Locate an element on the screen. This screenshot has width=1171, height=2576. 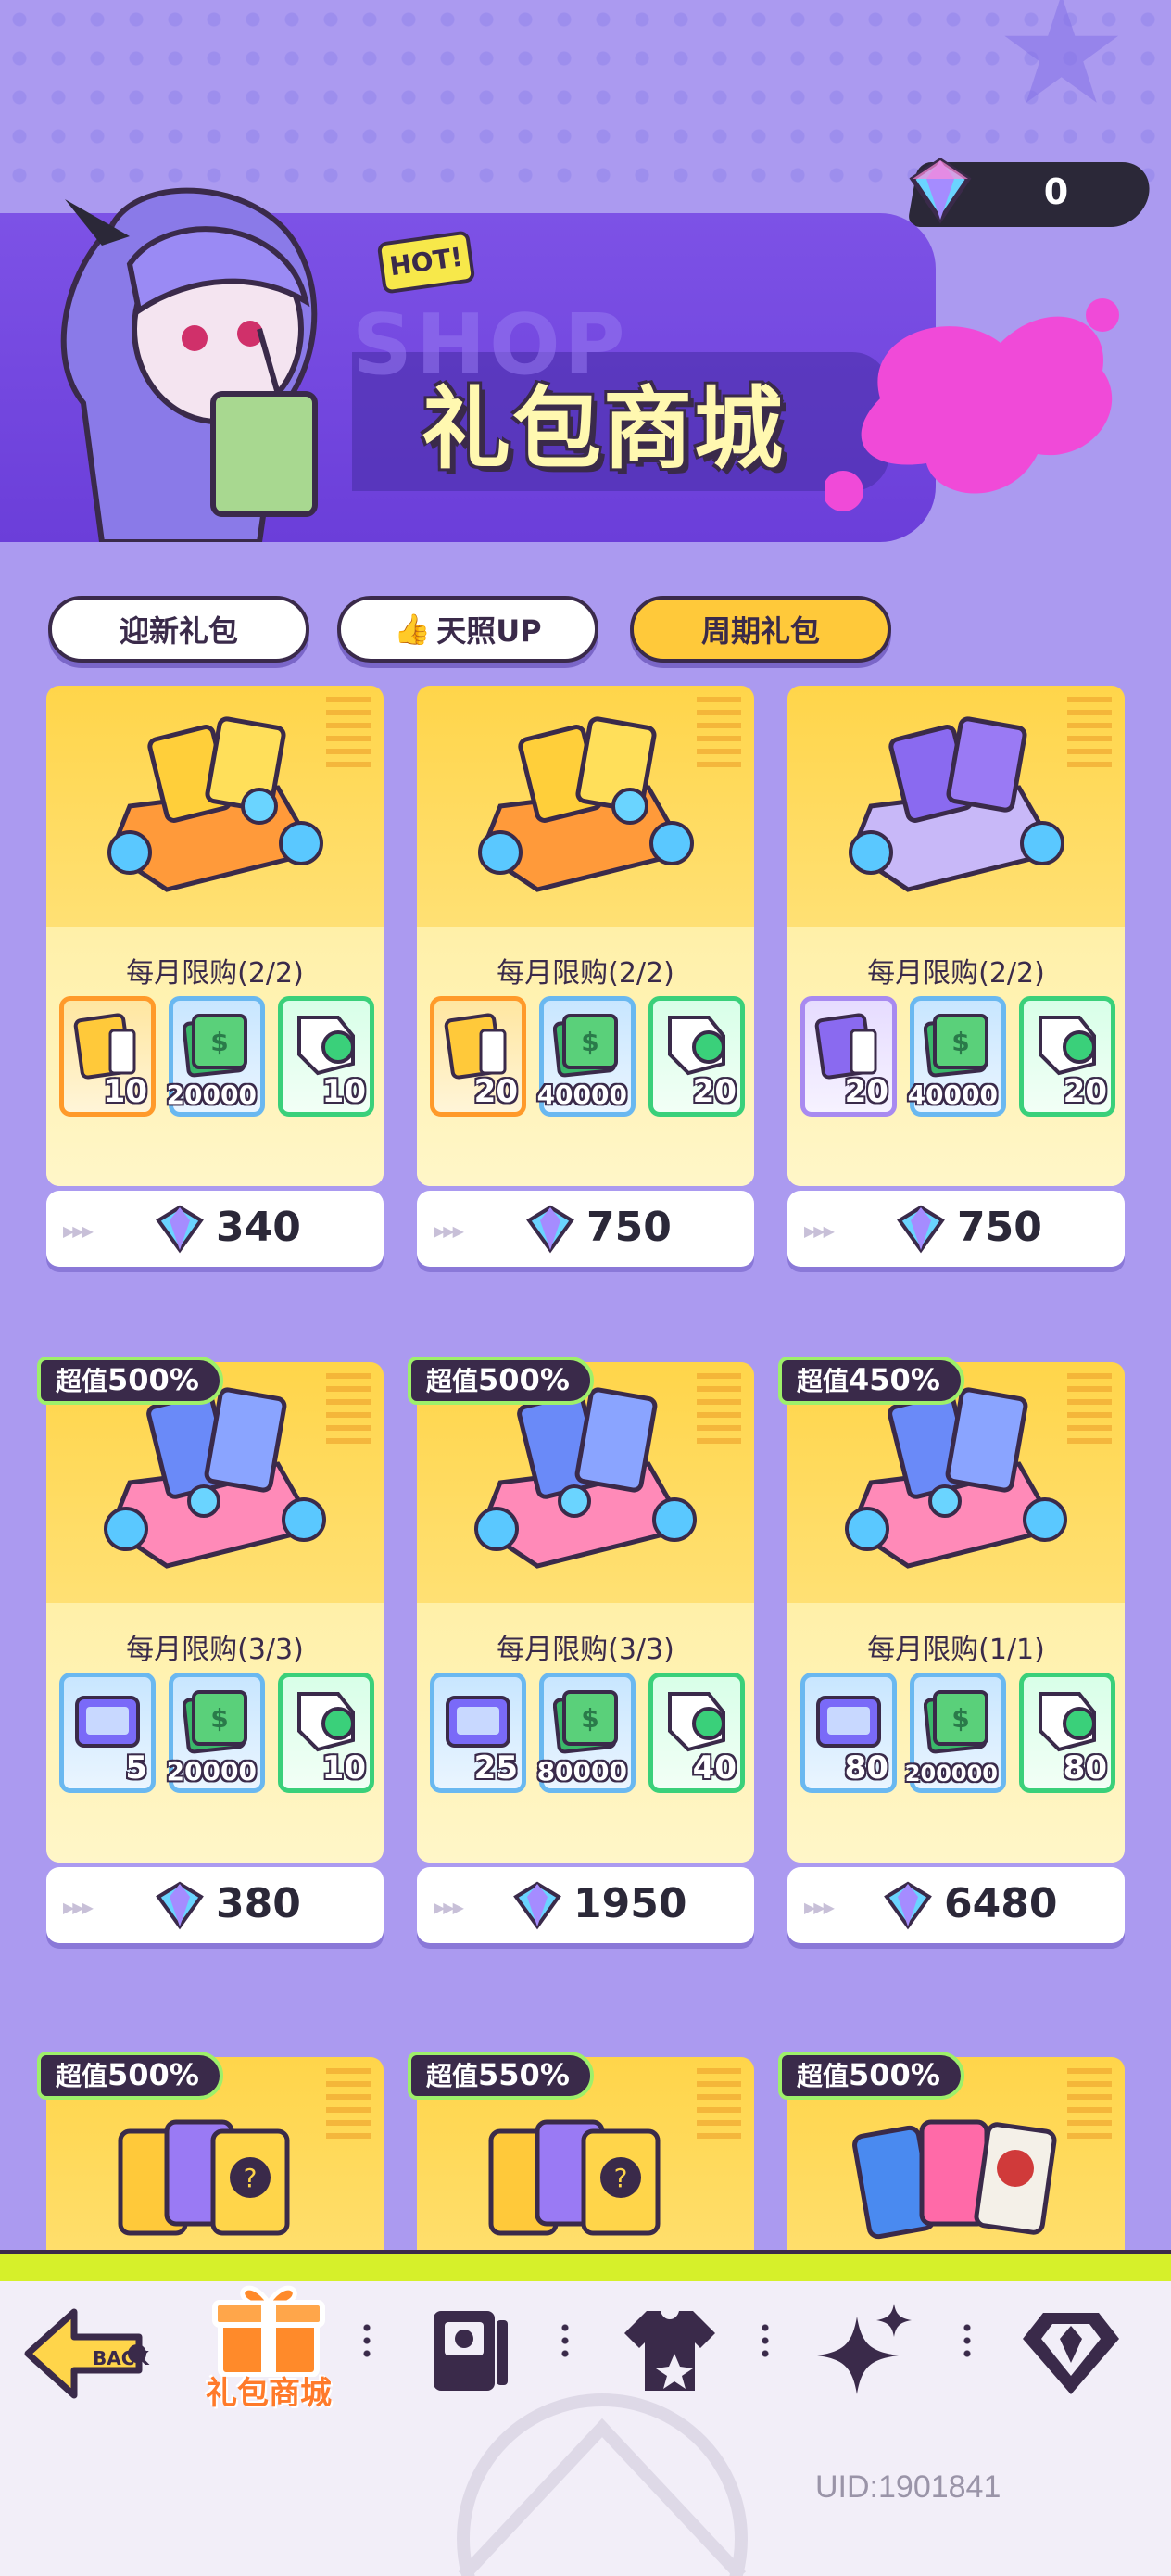
purchase-limit: 每月限购(1/1) is located at coordinates (956, 1650).